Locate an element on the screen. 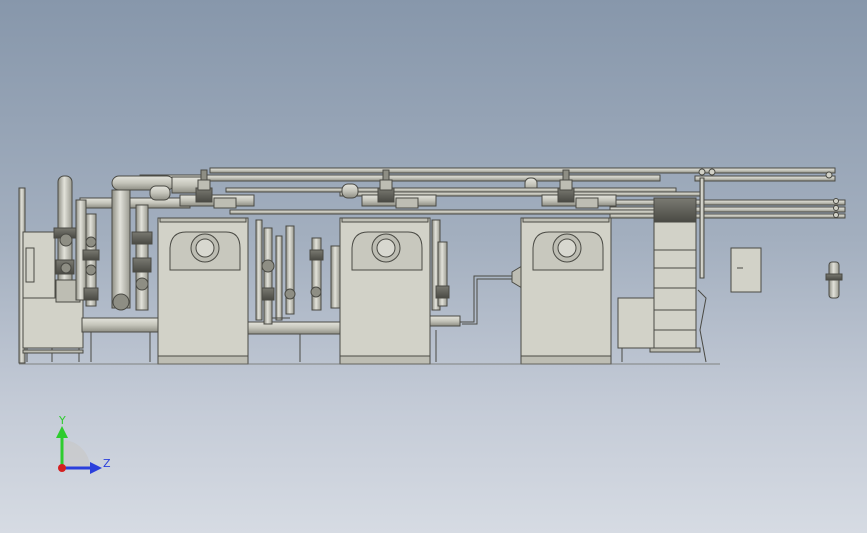 The width and height of the screenshot is (867, 533). top-header-pipes is located at coordinates (462, 193).